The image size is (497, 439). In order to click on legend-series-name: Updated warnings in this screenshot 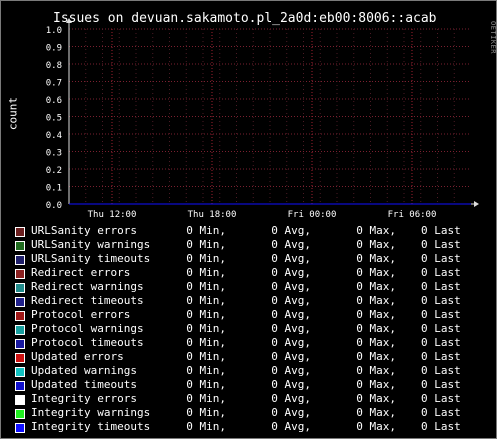, I will do `click(84, 370)`.